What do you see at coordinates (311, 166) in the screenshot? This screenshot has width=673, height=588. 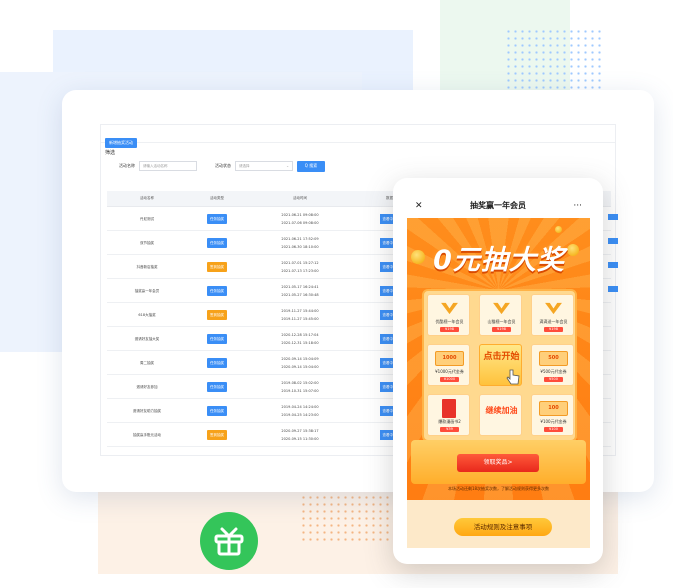 I see `search-button: Q 搜索` at bounding box center [311, 166].